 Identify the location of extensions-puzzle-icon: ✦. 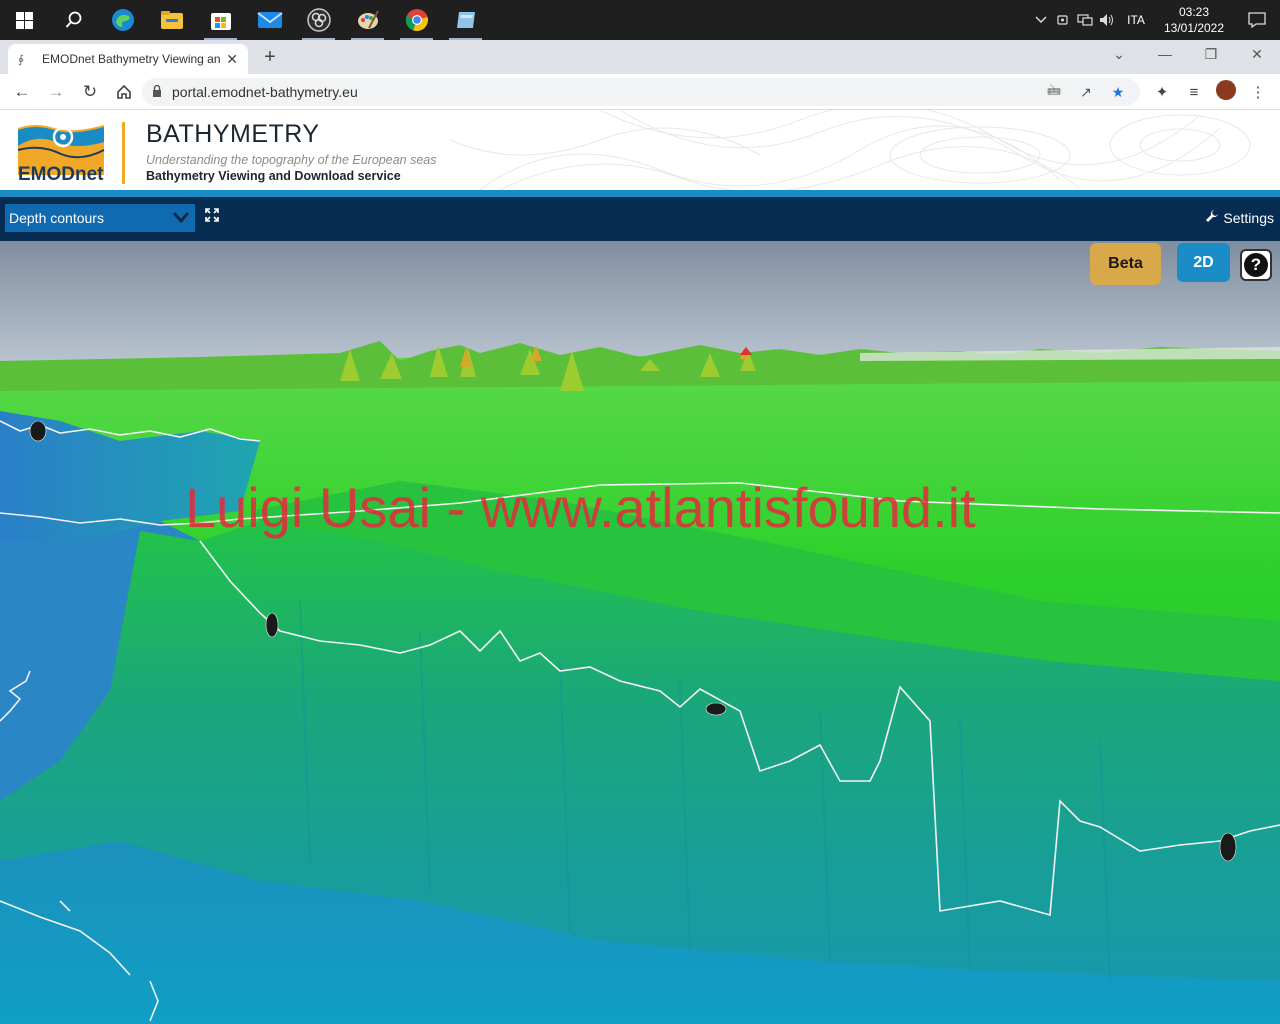
(1162, 92).